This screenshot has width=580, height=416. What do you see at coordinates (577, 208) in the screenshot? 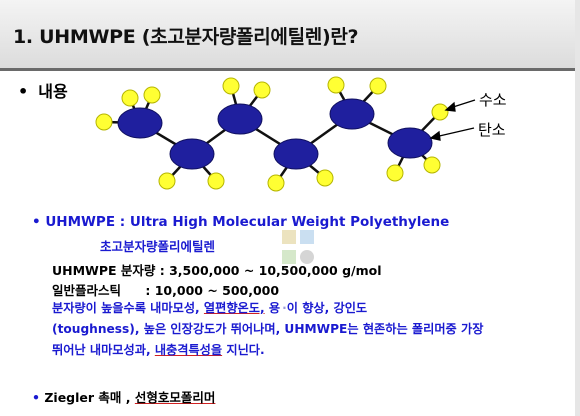
I see `window-edge` at bounding box center [577, 208].